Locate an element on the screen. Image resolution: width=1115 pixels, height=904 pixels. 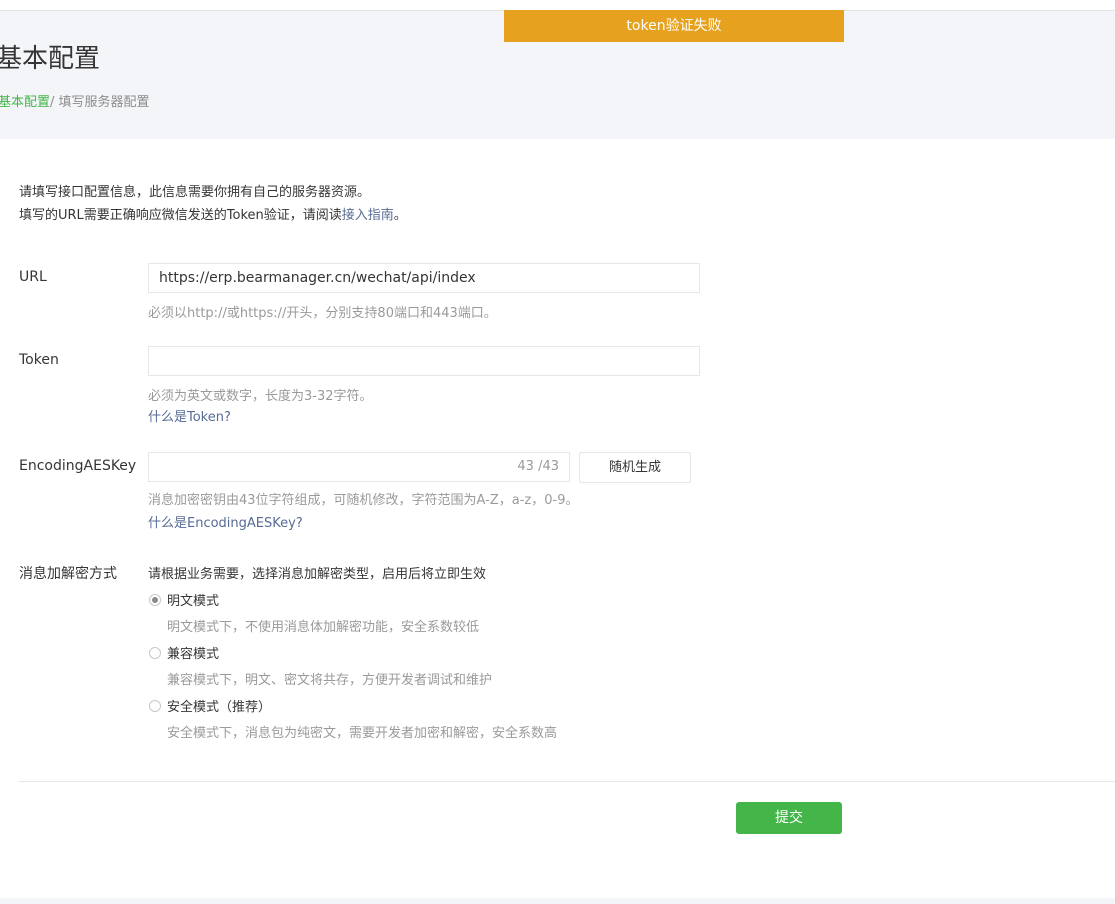
aes-key-tip: 消息加密密钥由43位字符组成，可随机修改，字符范围为A-Z，a-z，0-9。 is located at coordinates (363, 500).